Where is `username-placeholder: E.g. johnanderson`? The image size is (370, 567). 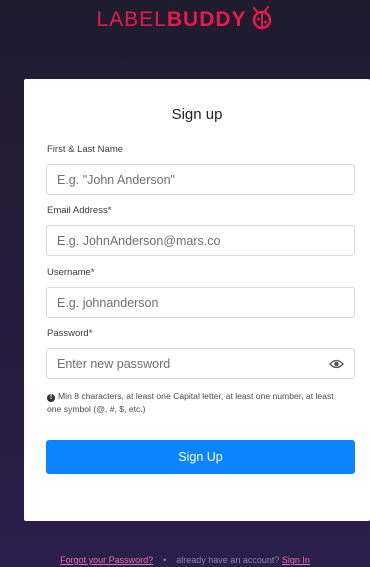
username-placeholder: E.g. johnanderson is located at coordinates (108, 302).